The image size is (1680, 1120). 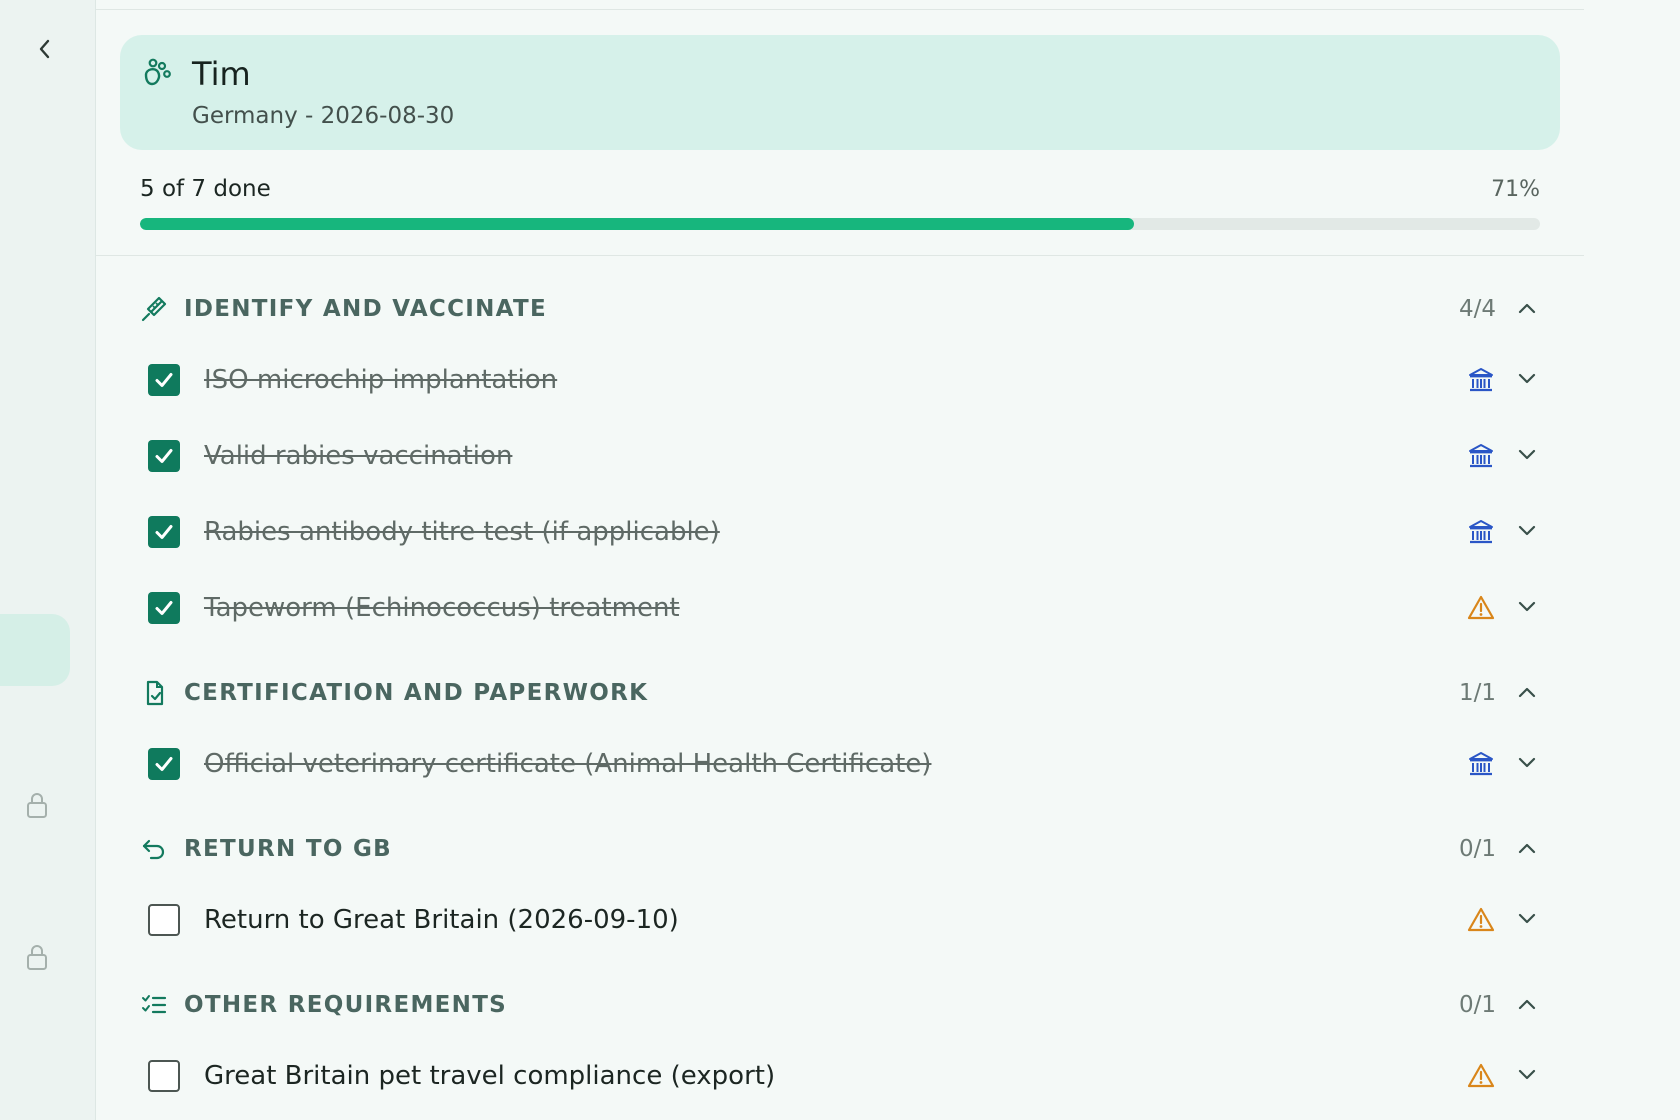 What do you see at coordinates (840, 92) in the screenshot?
I see `pet-card: Tim Germany - 2026-08-30` at bounding box center [840, 92].